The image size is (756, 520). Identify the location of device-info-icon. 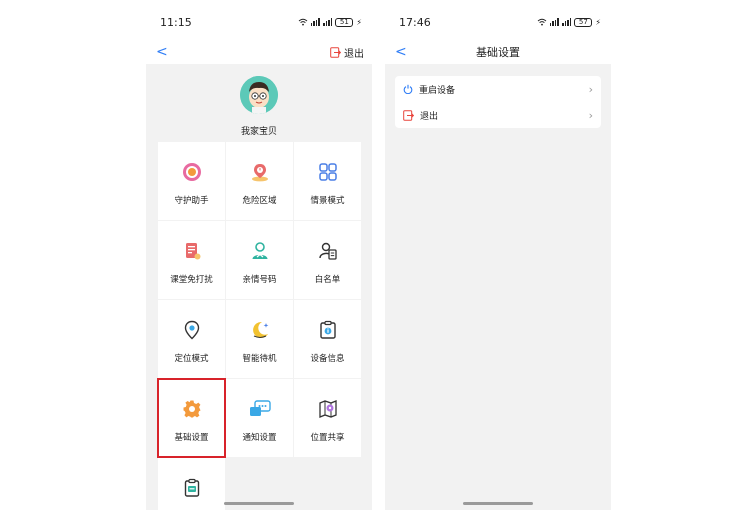
(327, 329).